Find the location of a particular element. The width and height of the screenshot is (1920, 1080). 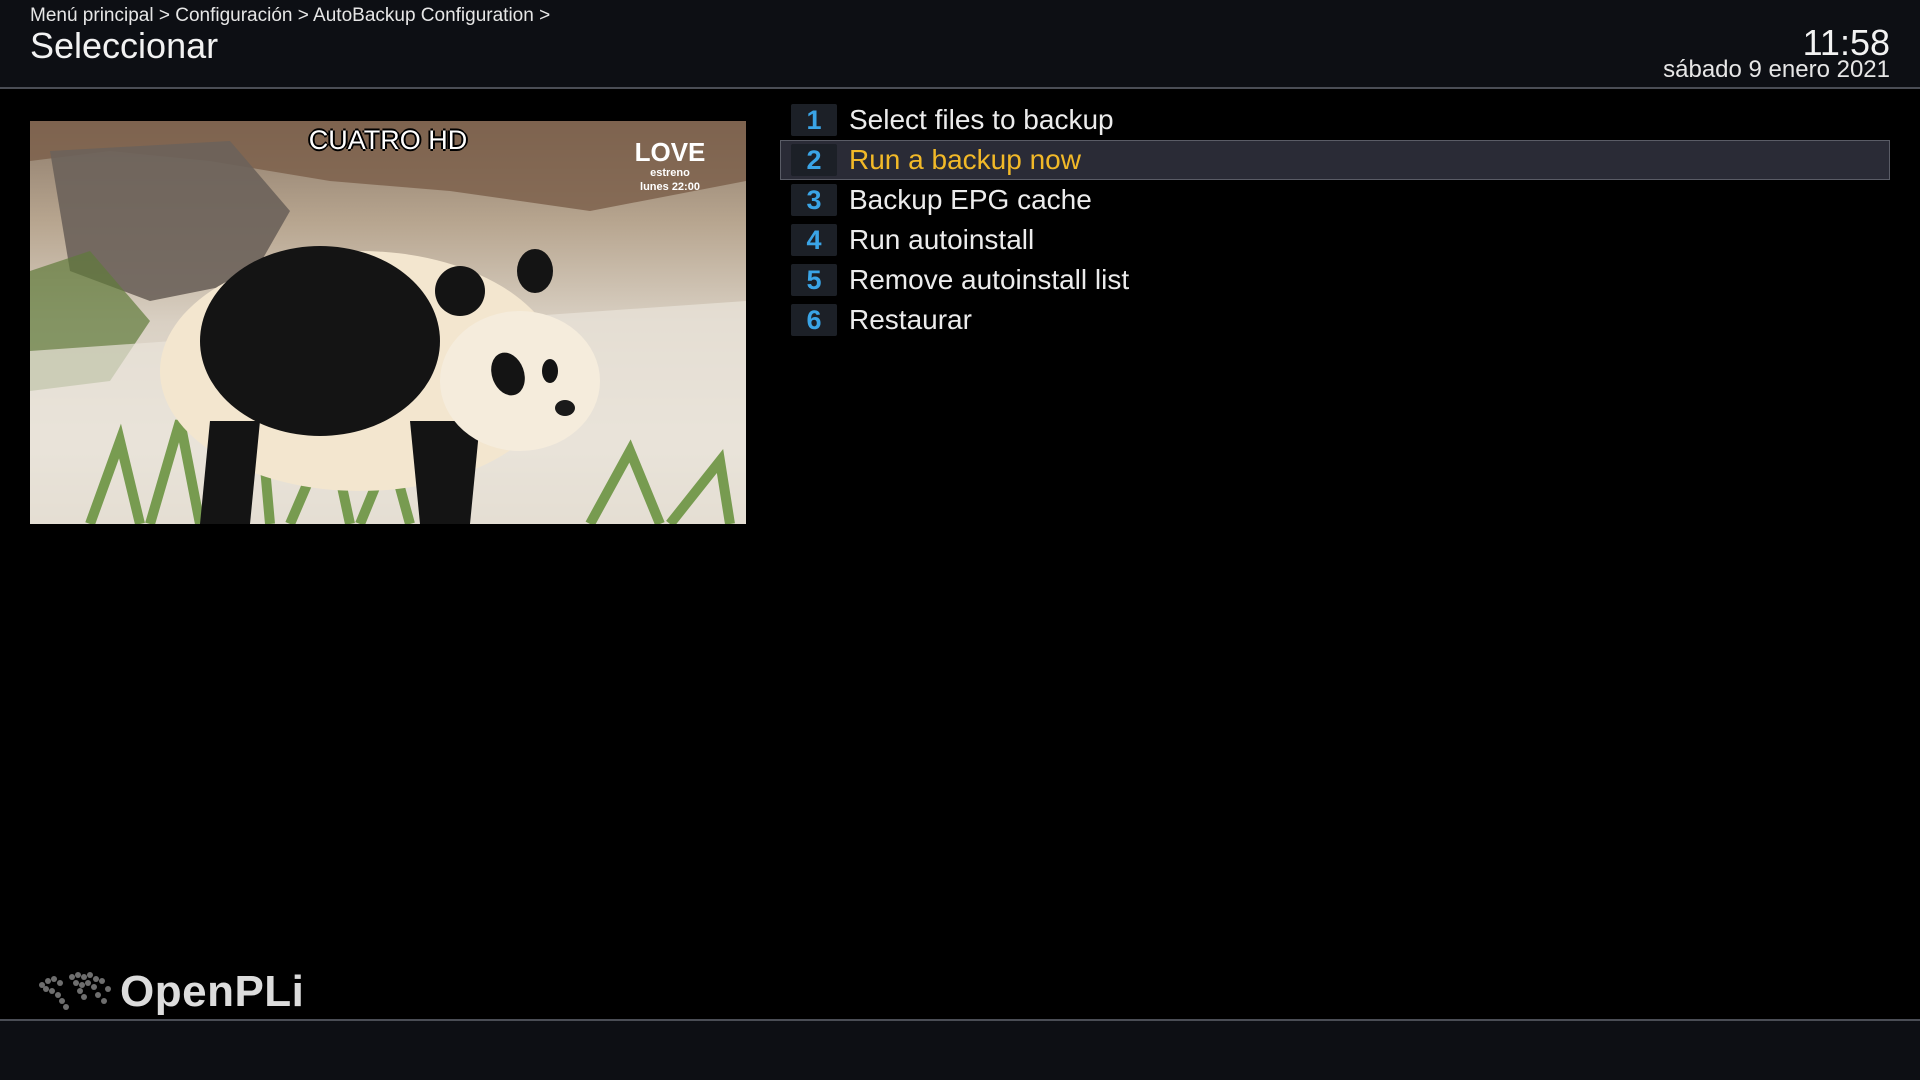

promo-title: LOVE is located at coordinates (670, 152).